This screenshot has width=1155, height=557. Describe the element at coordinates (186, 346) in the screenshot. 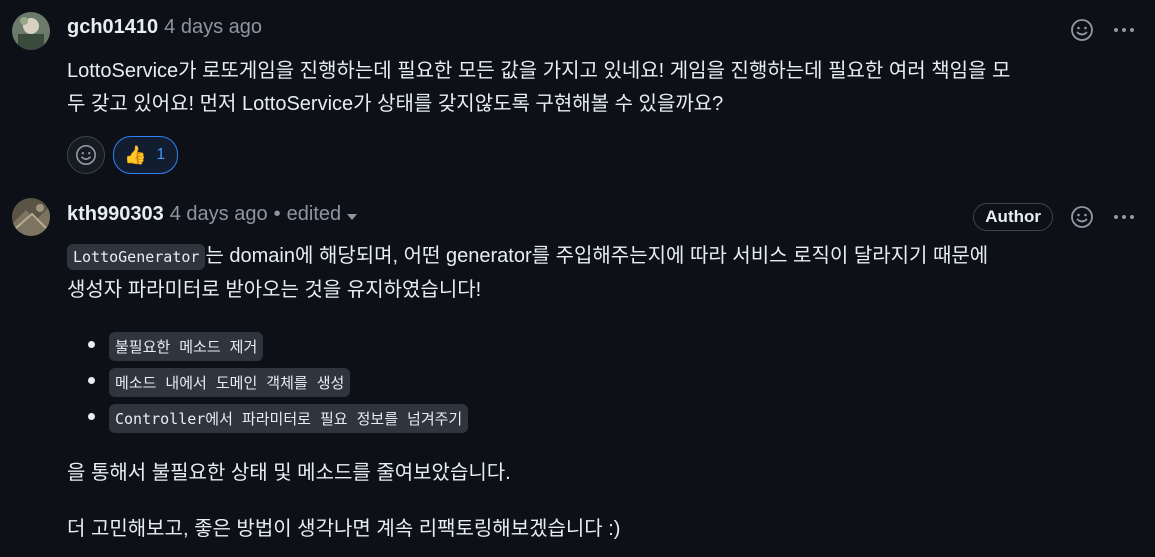

I see `inline-code: 불필요한 메소드 제거` at that location.